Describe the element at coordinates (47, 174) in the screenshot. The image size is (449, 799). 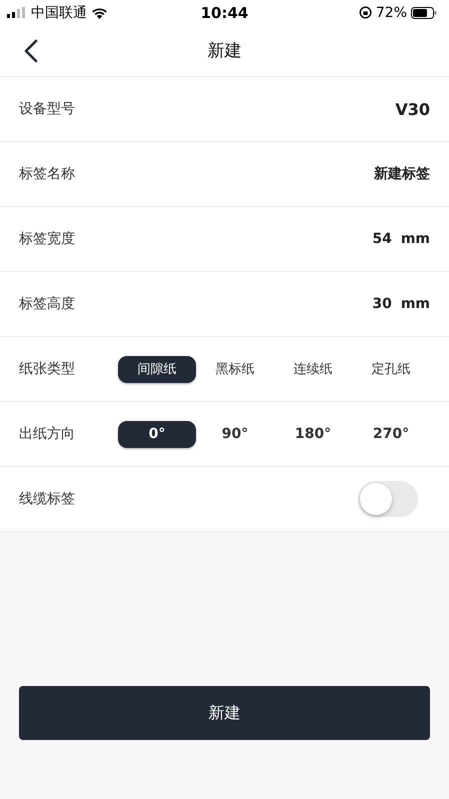
I see `row-label: 标签名称` at that location.